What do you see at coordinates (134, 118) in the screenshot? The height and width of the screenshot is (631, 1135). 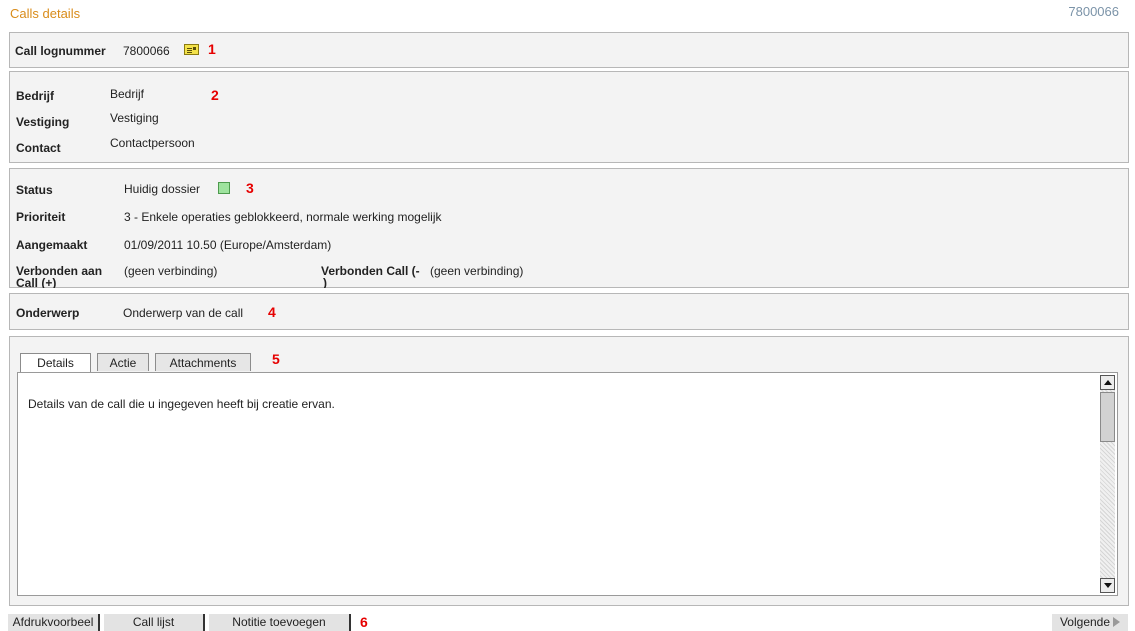 I see `branch-value: Vestiging` at bounding box center [134, 118].